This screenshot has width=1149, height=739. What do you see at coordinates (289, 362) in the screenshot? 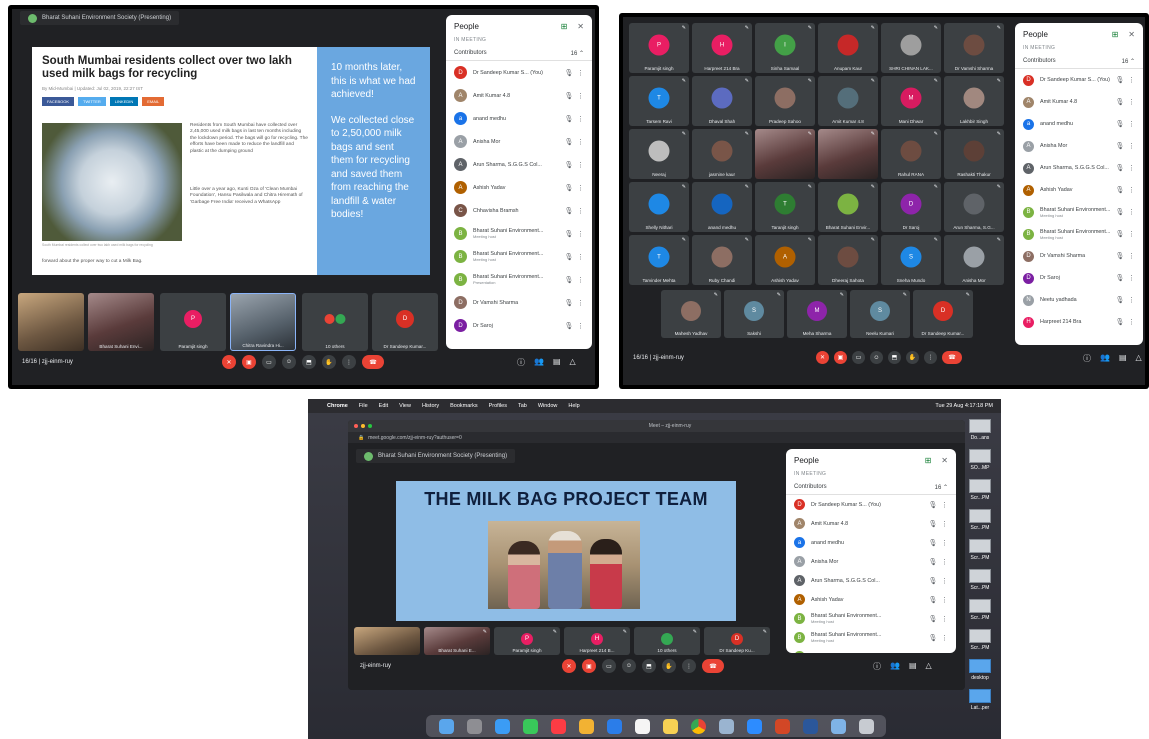
I see `emoji-button: ☺` at bounding box center [289, 362].